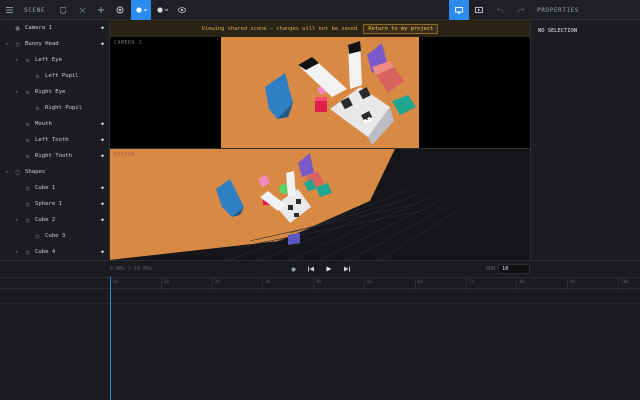  Describe the element at coordinates (217, 282) in the screenshot. I see `ruler-tick-label: 2s` at that location.